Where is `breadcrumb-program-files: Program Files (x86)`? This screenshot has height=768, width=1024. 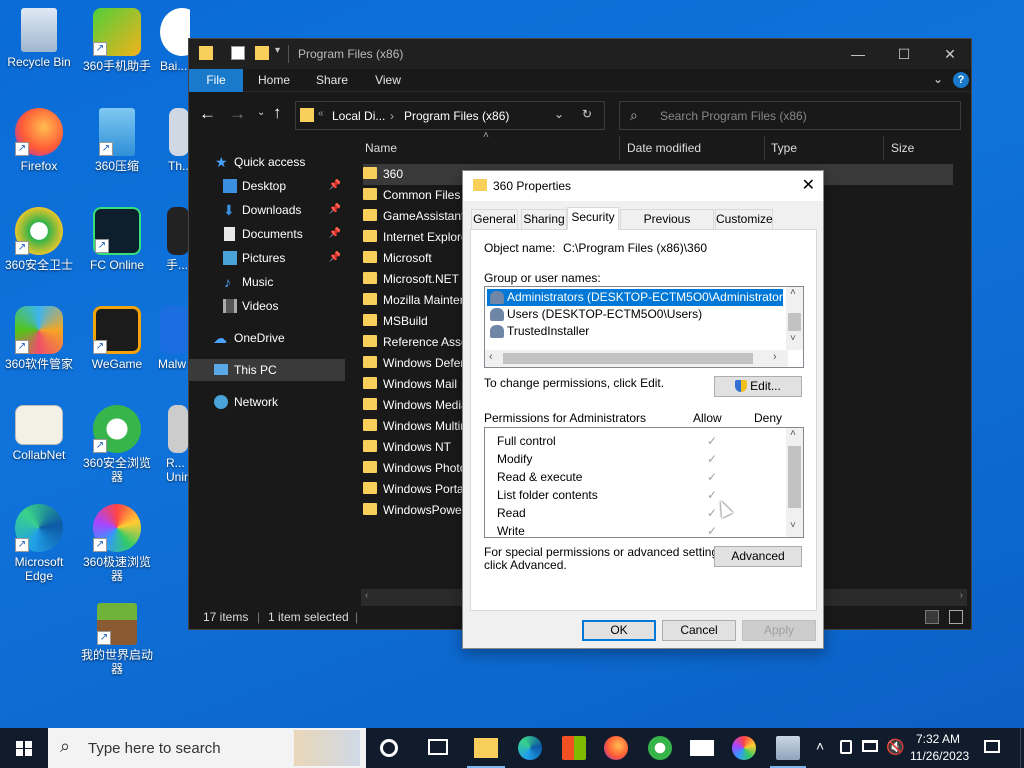
breadcrumb-program-files: Program Files (x86) is located at coordinates (456, 116).